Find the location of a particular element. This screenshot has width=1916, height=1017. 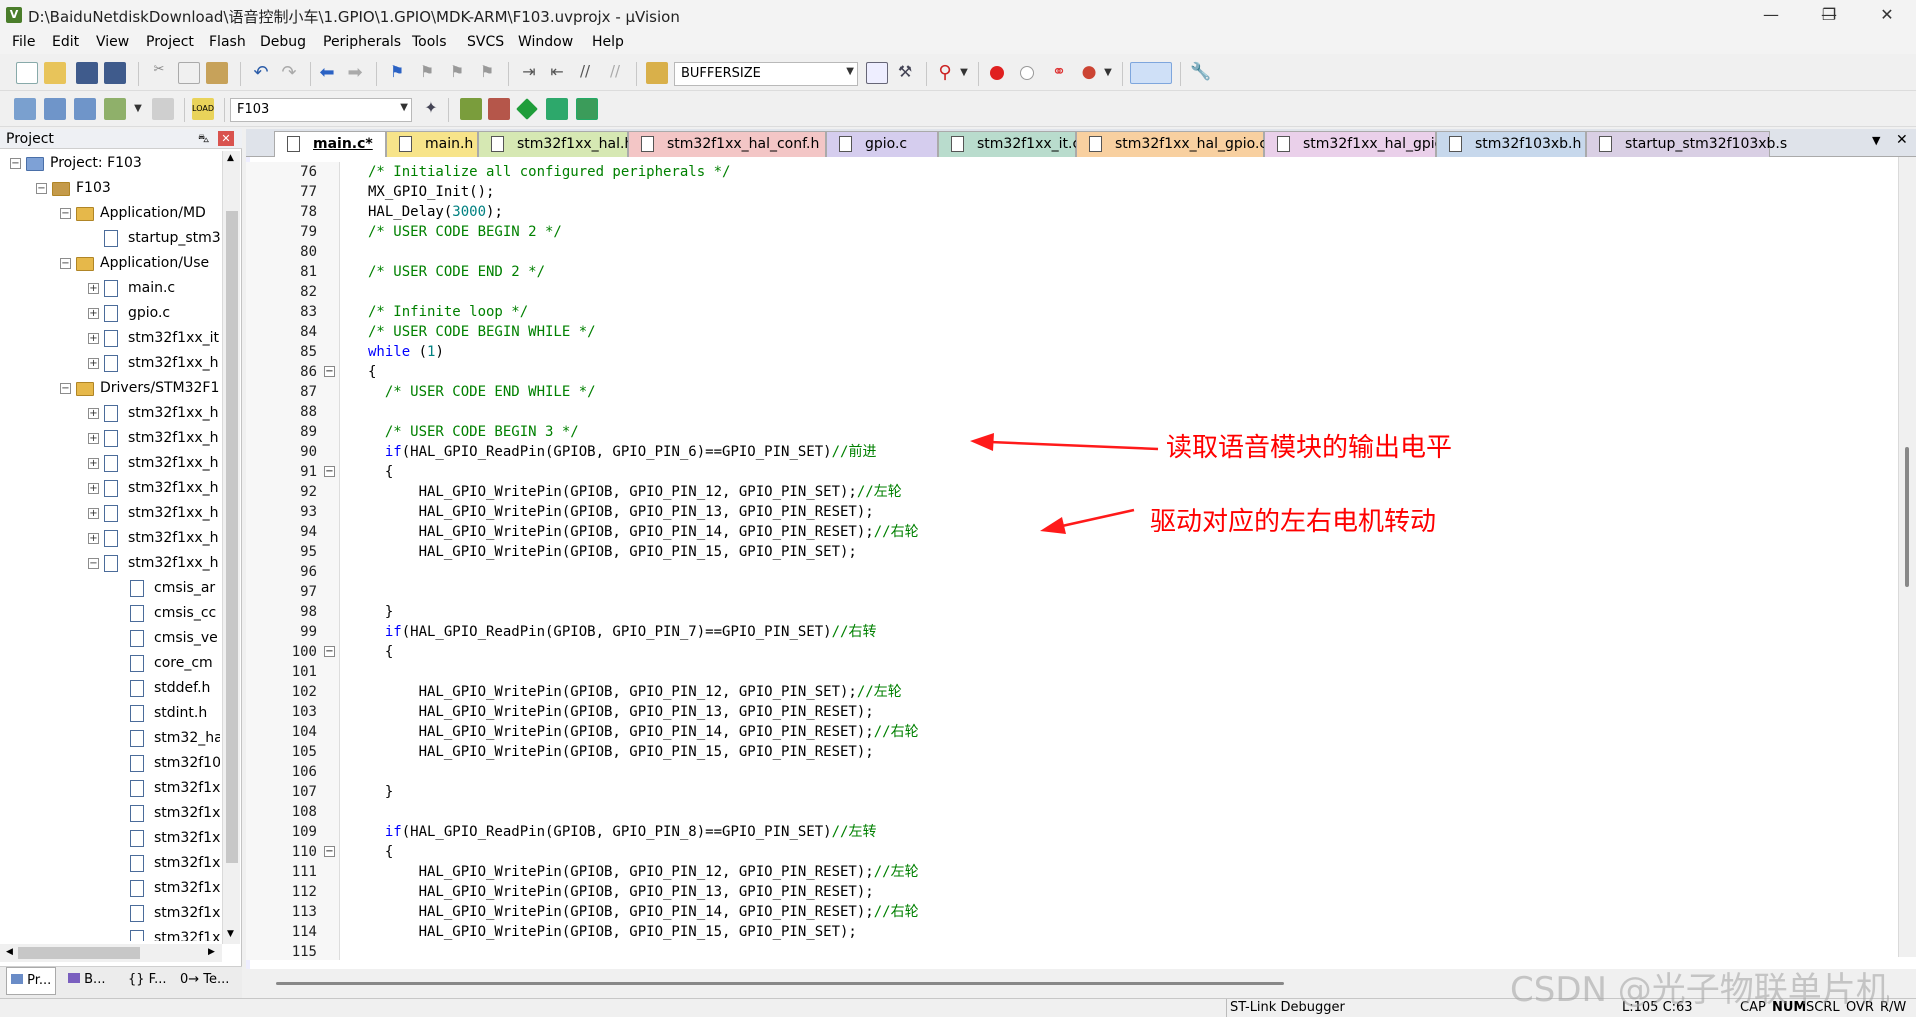

tree-item: + gpio.c is located at coordinates (110, 313).